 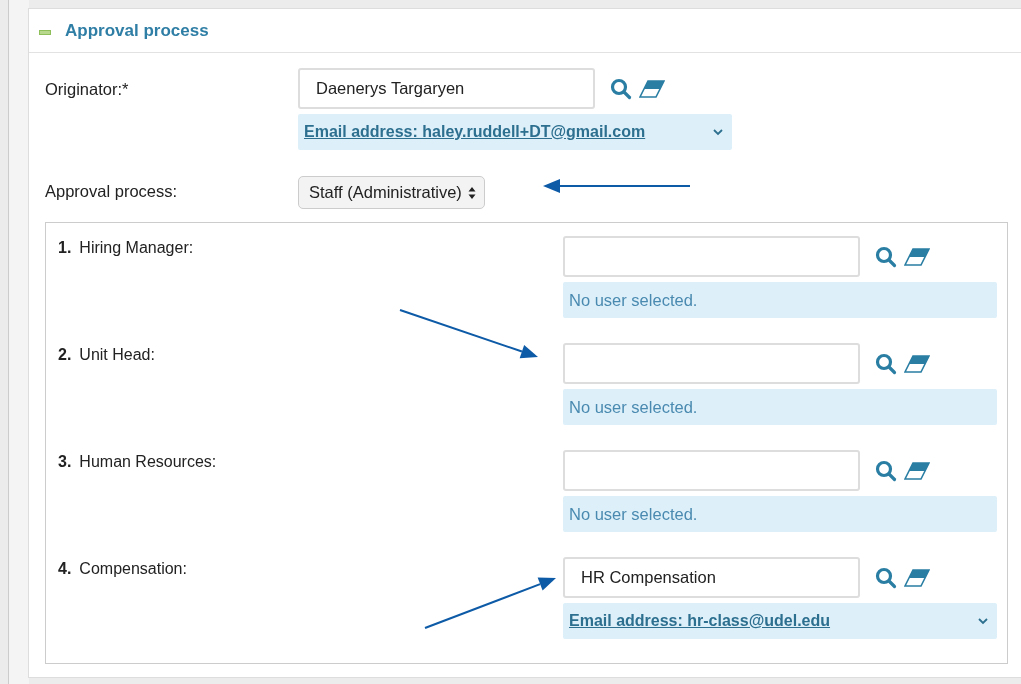 What do you see at coordinates (711, 577) in the screenshot?
I see `approver-field: HR Compensation` at bounding box center [711, 577].